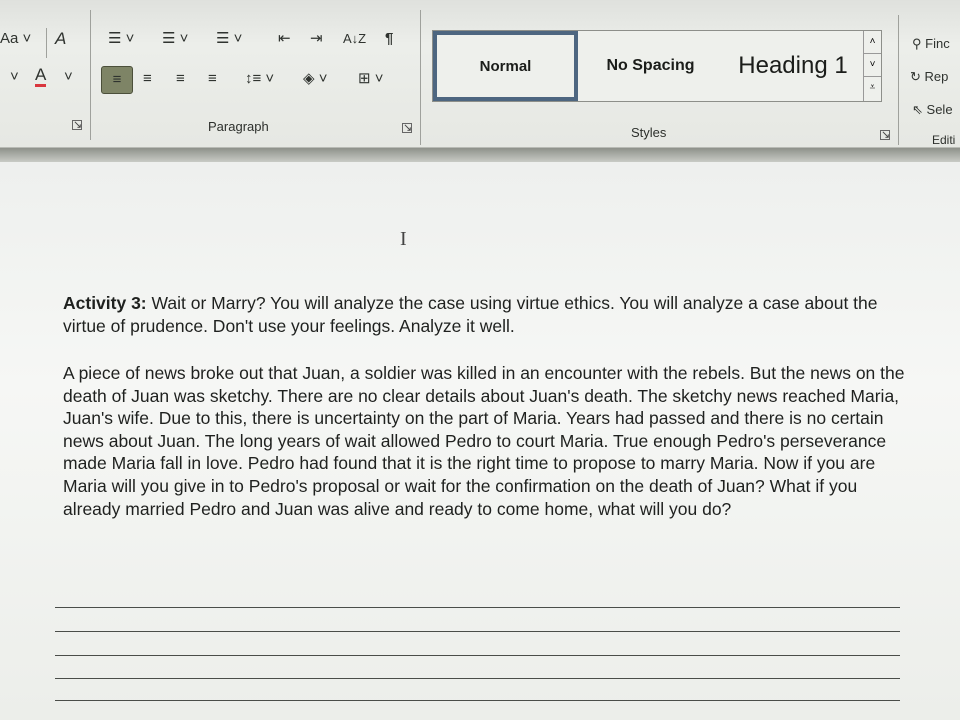  What do you see at coordinates (147, 79) in the screenshot?
I see `align-center-icon: ≡` at bounding box center [147, 79].